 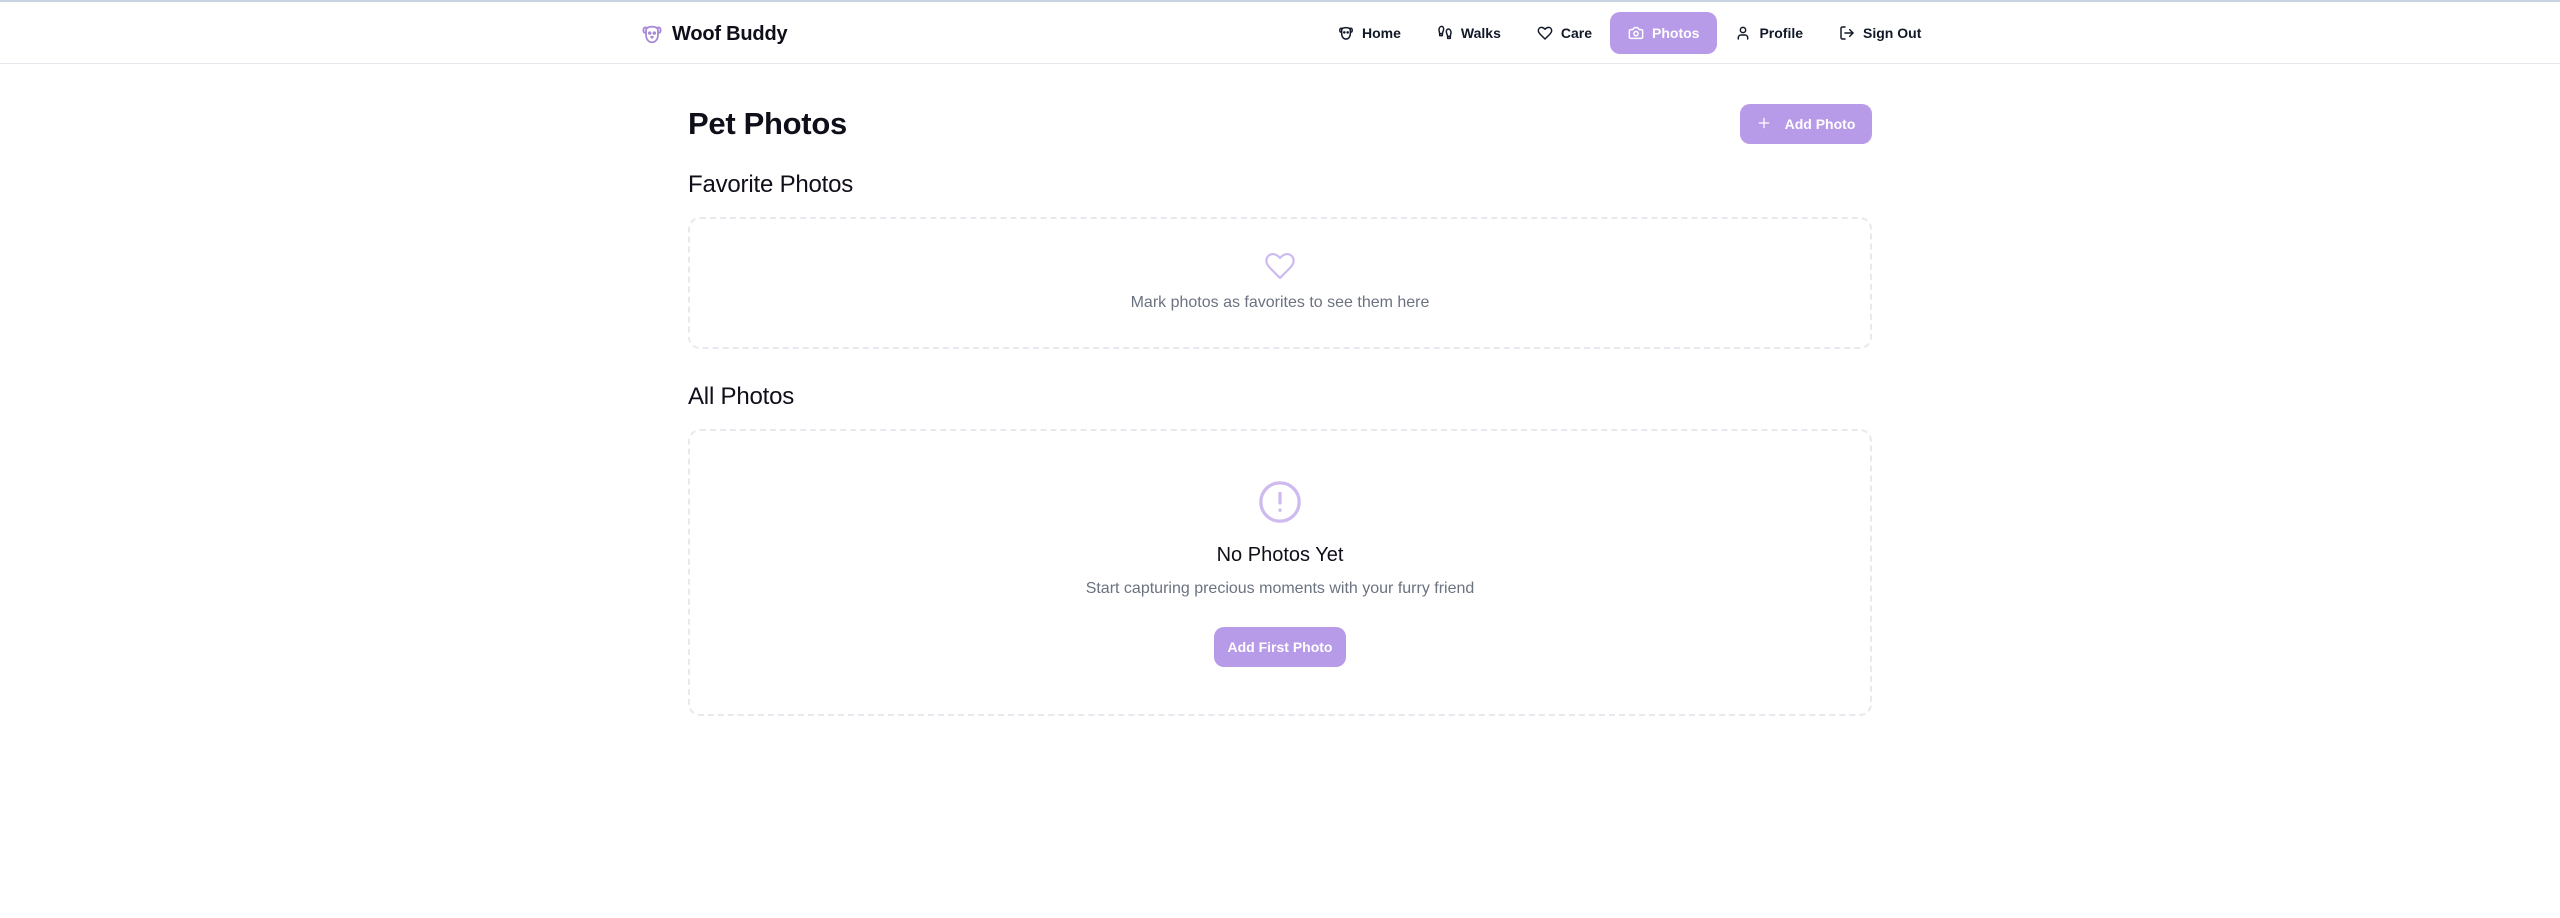 I want to click on nav-item-home: Home, so click(x=1369, y=33).